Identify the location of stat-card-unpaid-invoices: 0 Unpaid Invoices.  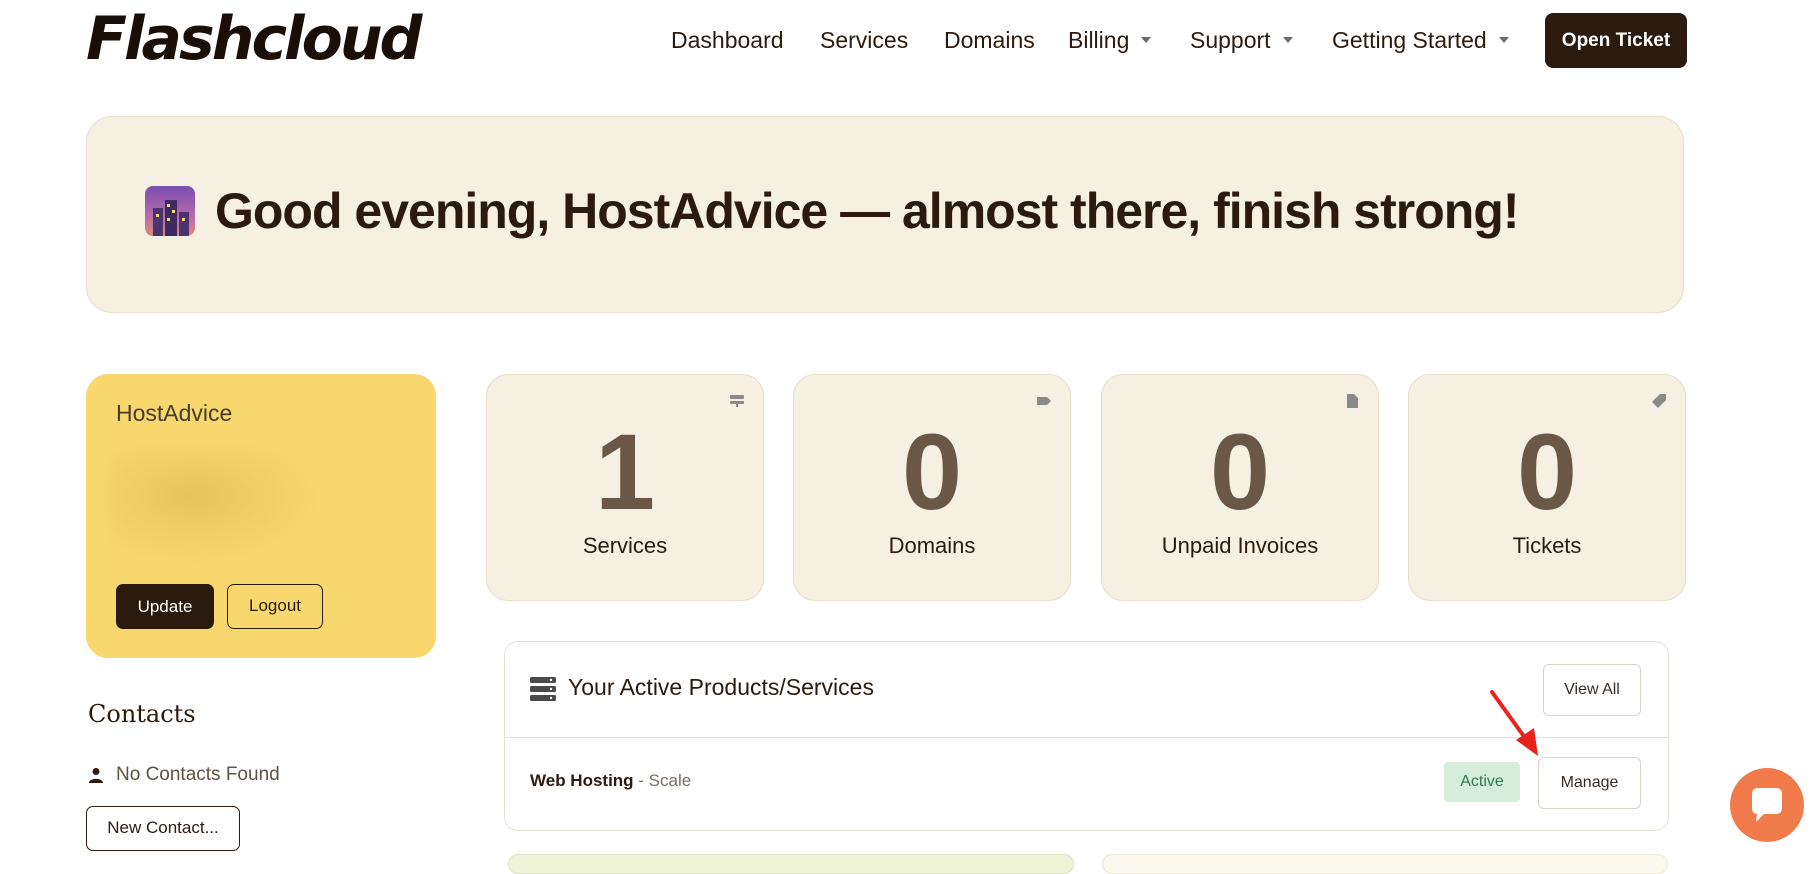
(1240, 487).